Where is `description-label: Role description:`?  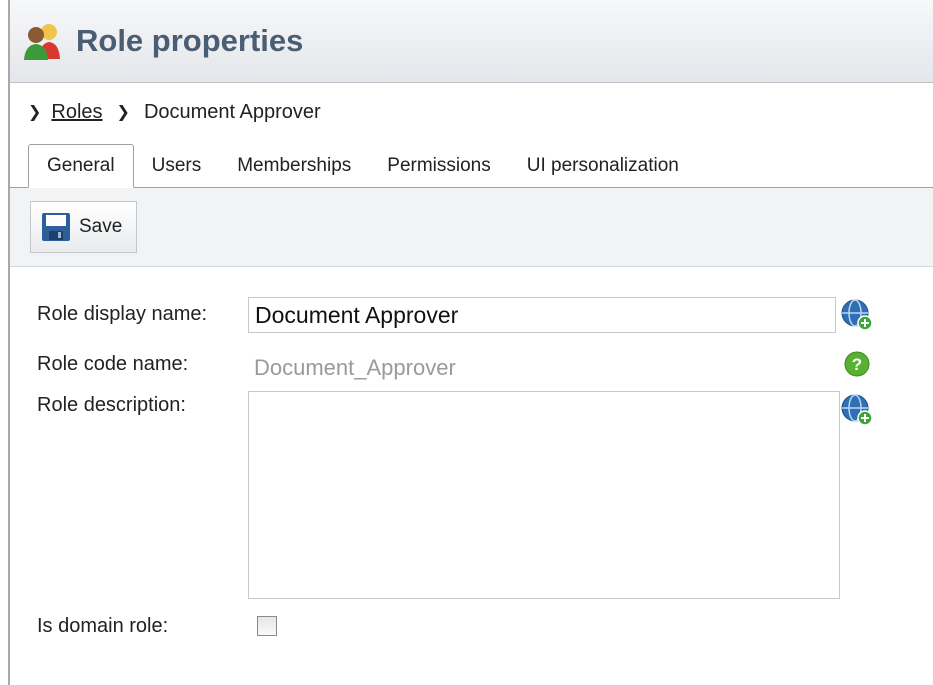
description-label: Role description: is located at coordinates (111, 405).